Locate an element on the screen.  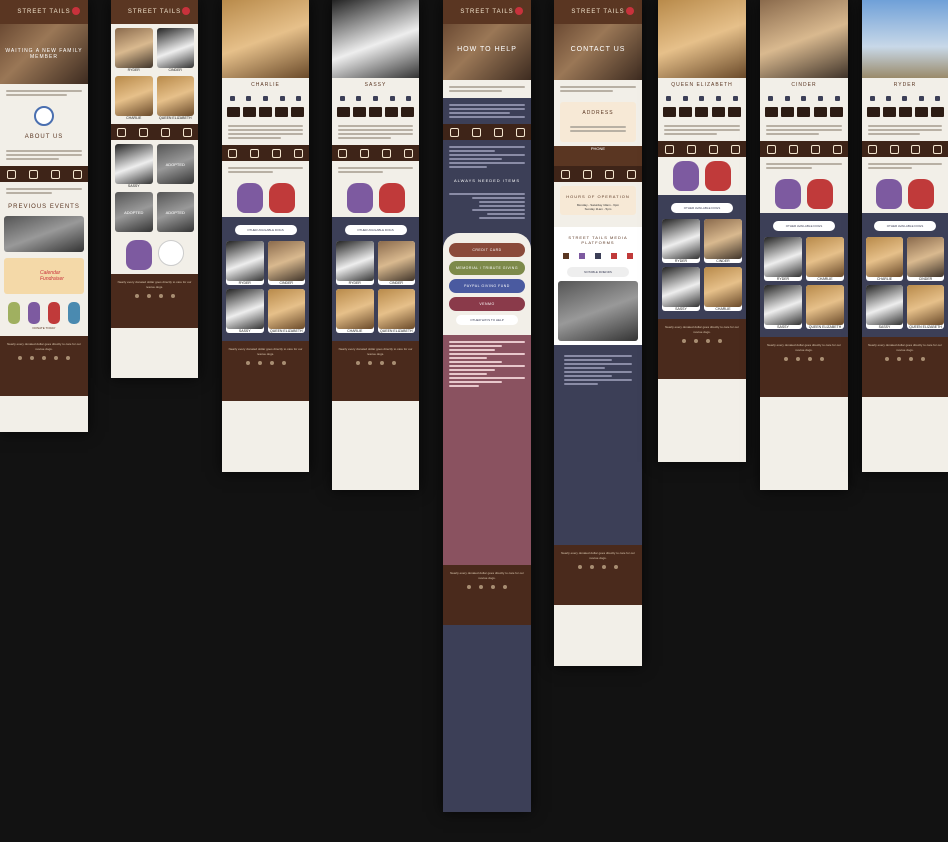
friends-photo is located at coordinates (598, 311).